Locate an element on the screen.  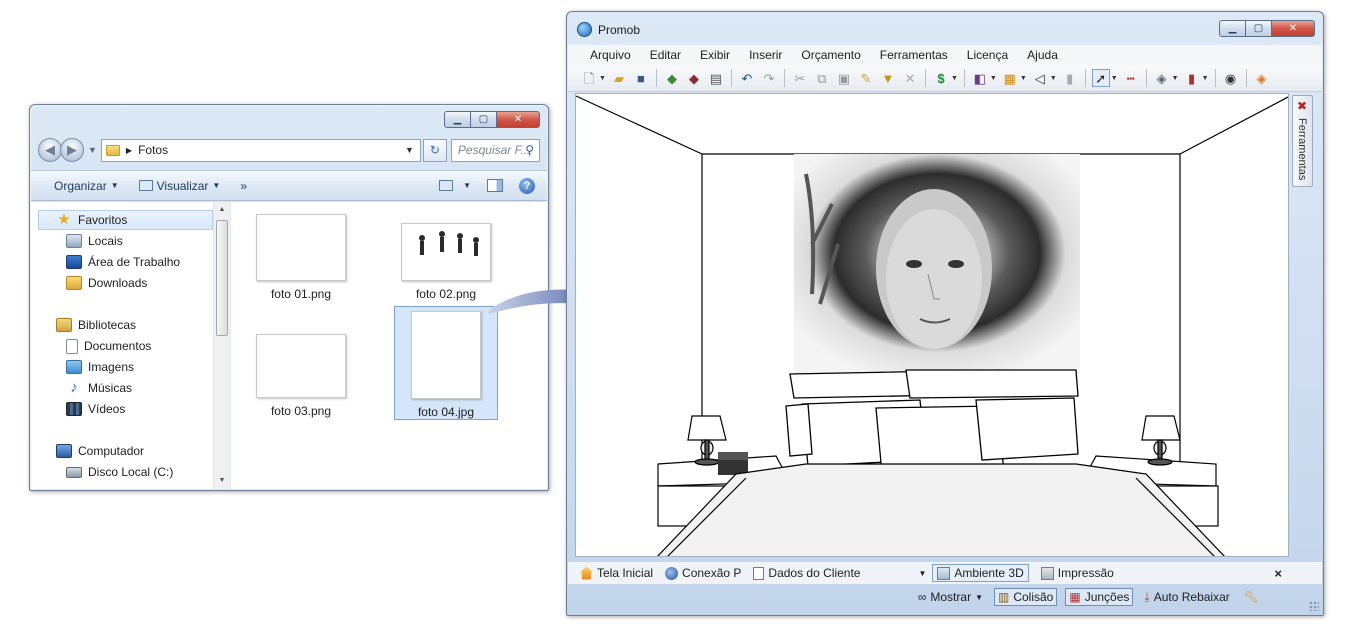
menu-arquivo: Arquivo is located at coordinates (610, 55).